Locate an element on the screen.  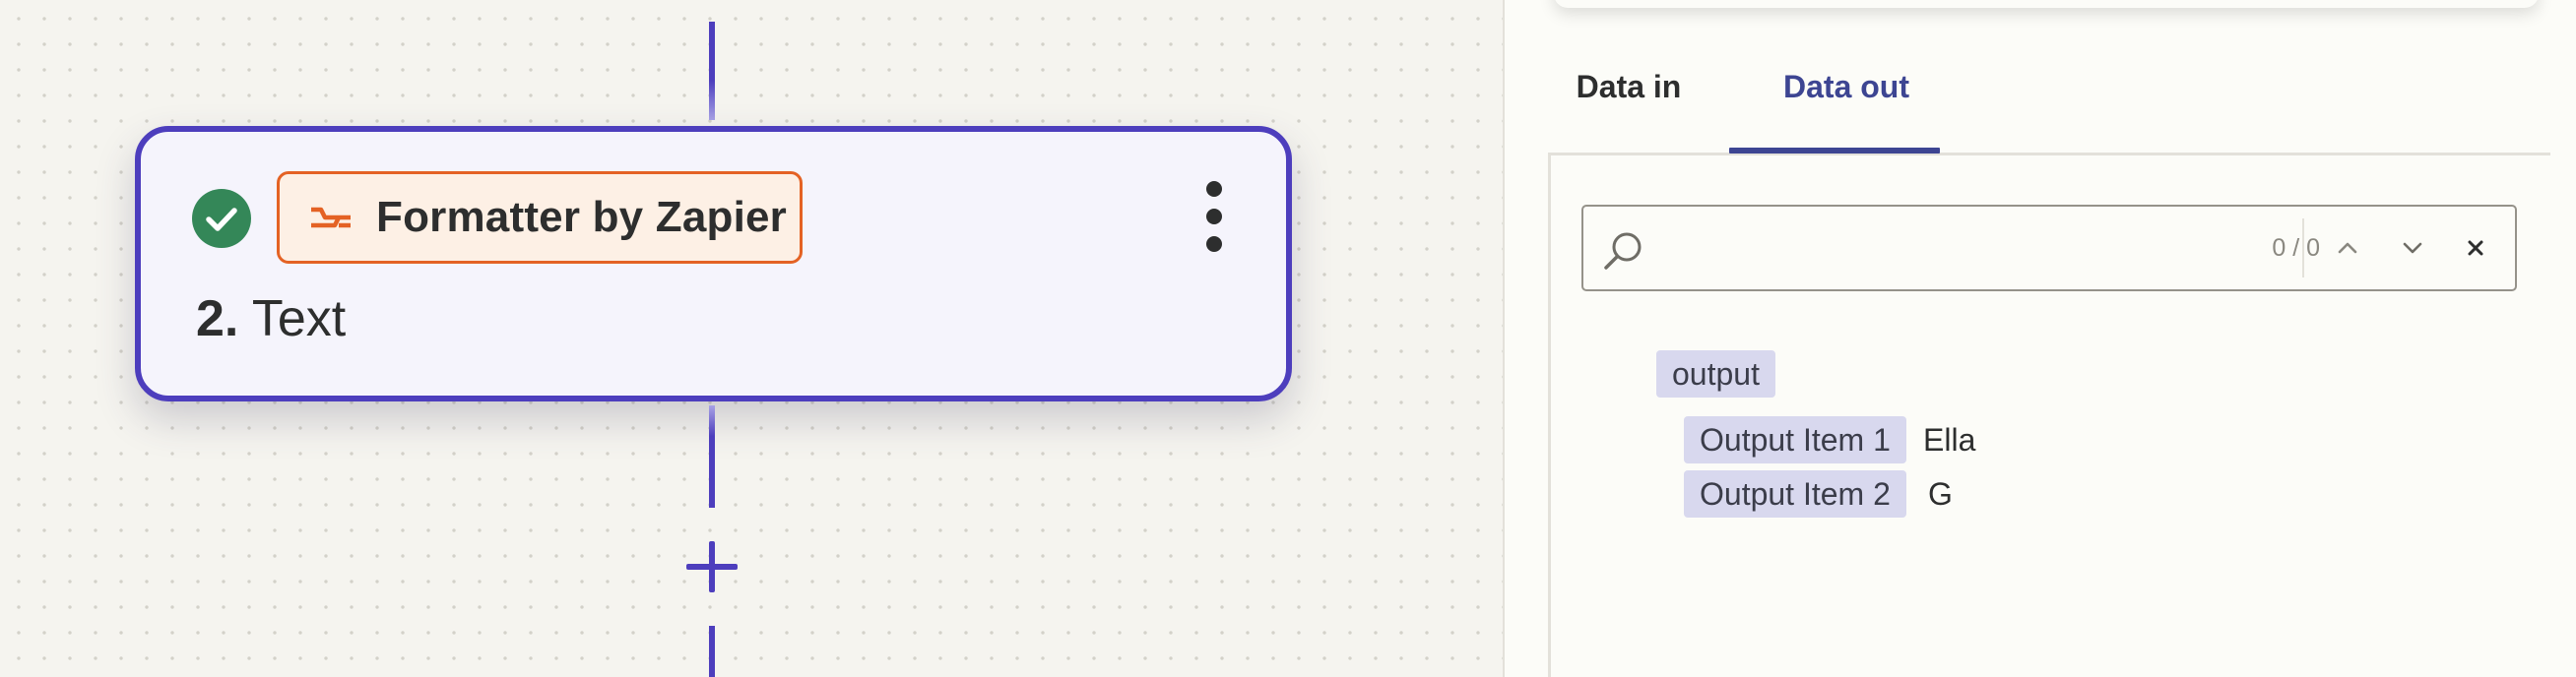
output-key: output is located at coordinates (1715, 374).